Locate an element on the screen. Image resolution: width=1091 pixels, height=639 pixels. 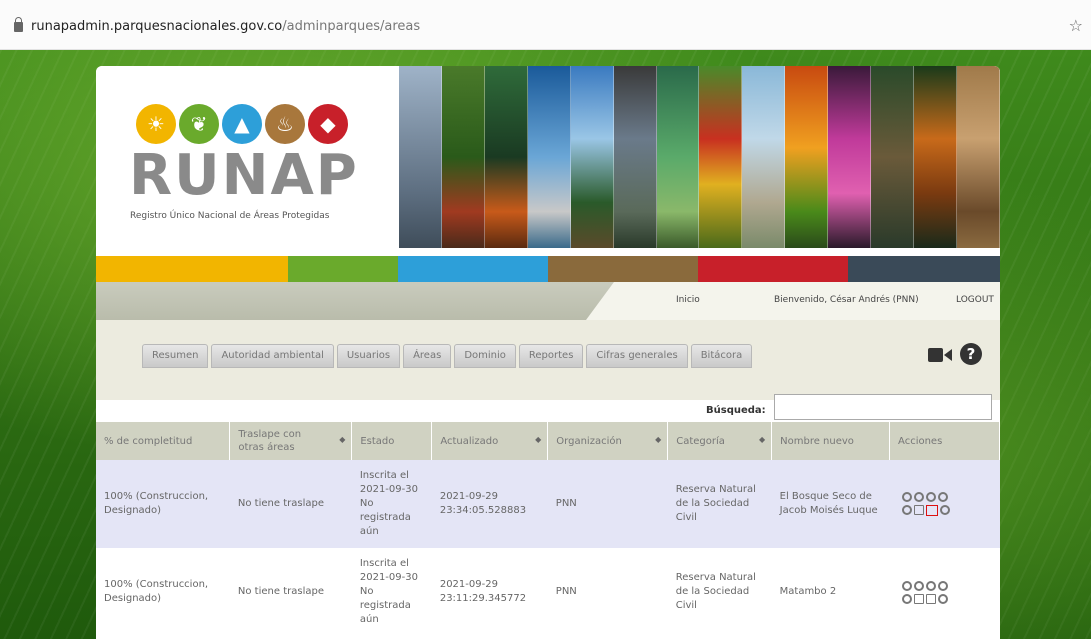
color-bar is located at coordinates (548, 269).